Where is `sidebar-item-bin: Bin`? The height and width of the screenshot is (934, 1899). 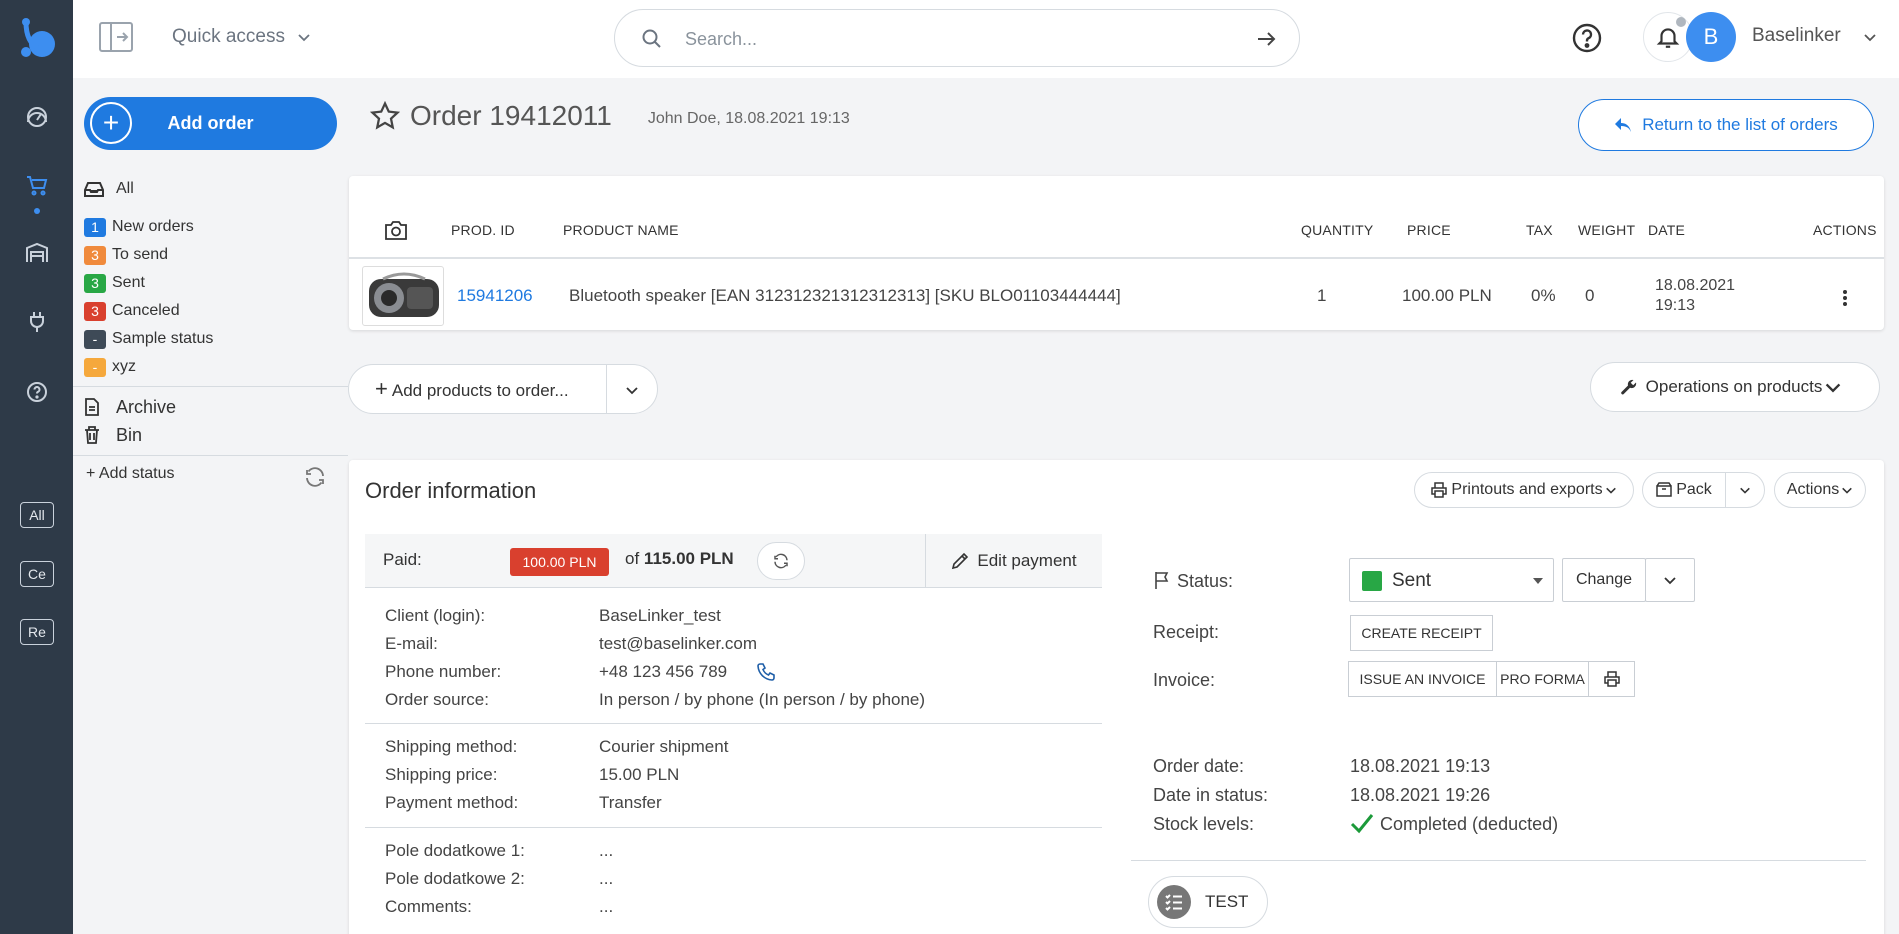 sidebar-item-bin: Bin is located at coordinates (113, 435).